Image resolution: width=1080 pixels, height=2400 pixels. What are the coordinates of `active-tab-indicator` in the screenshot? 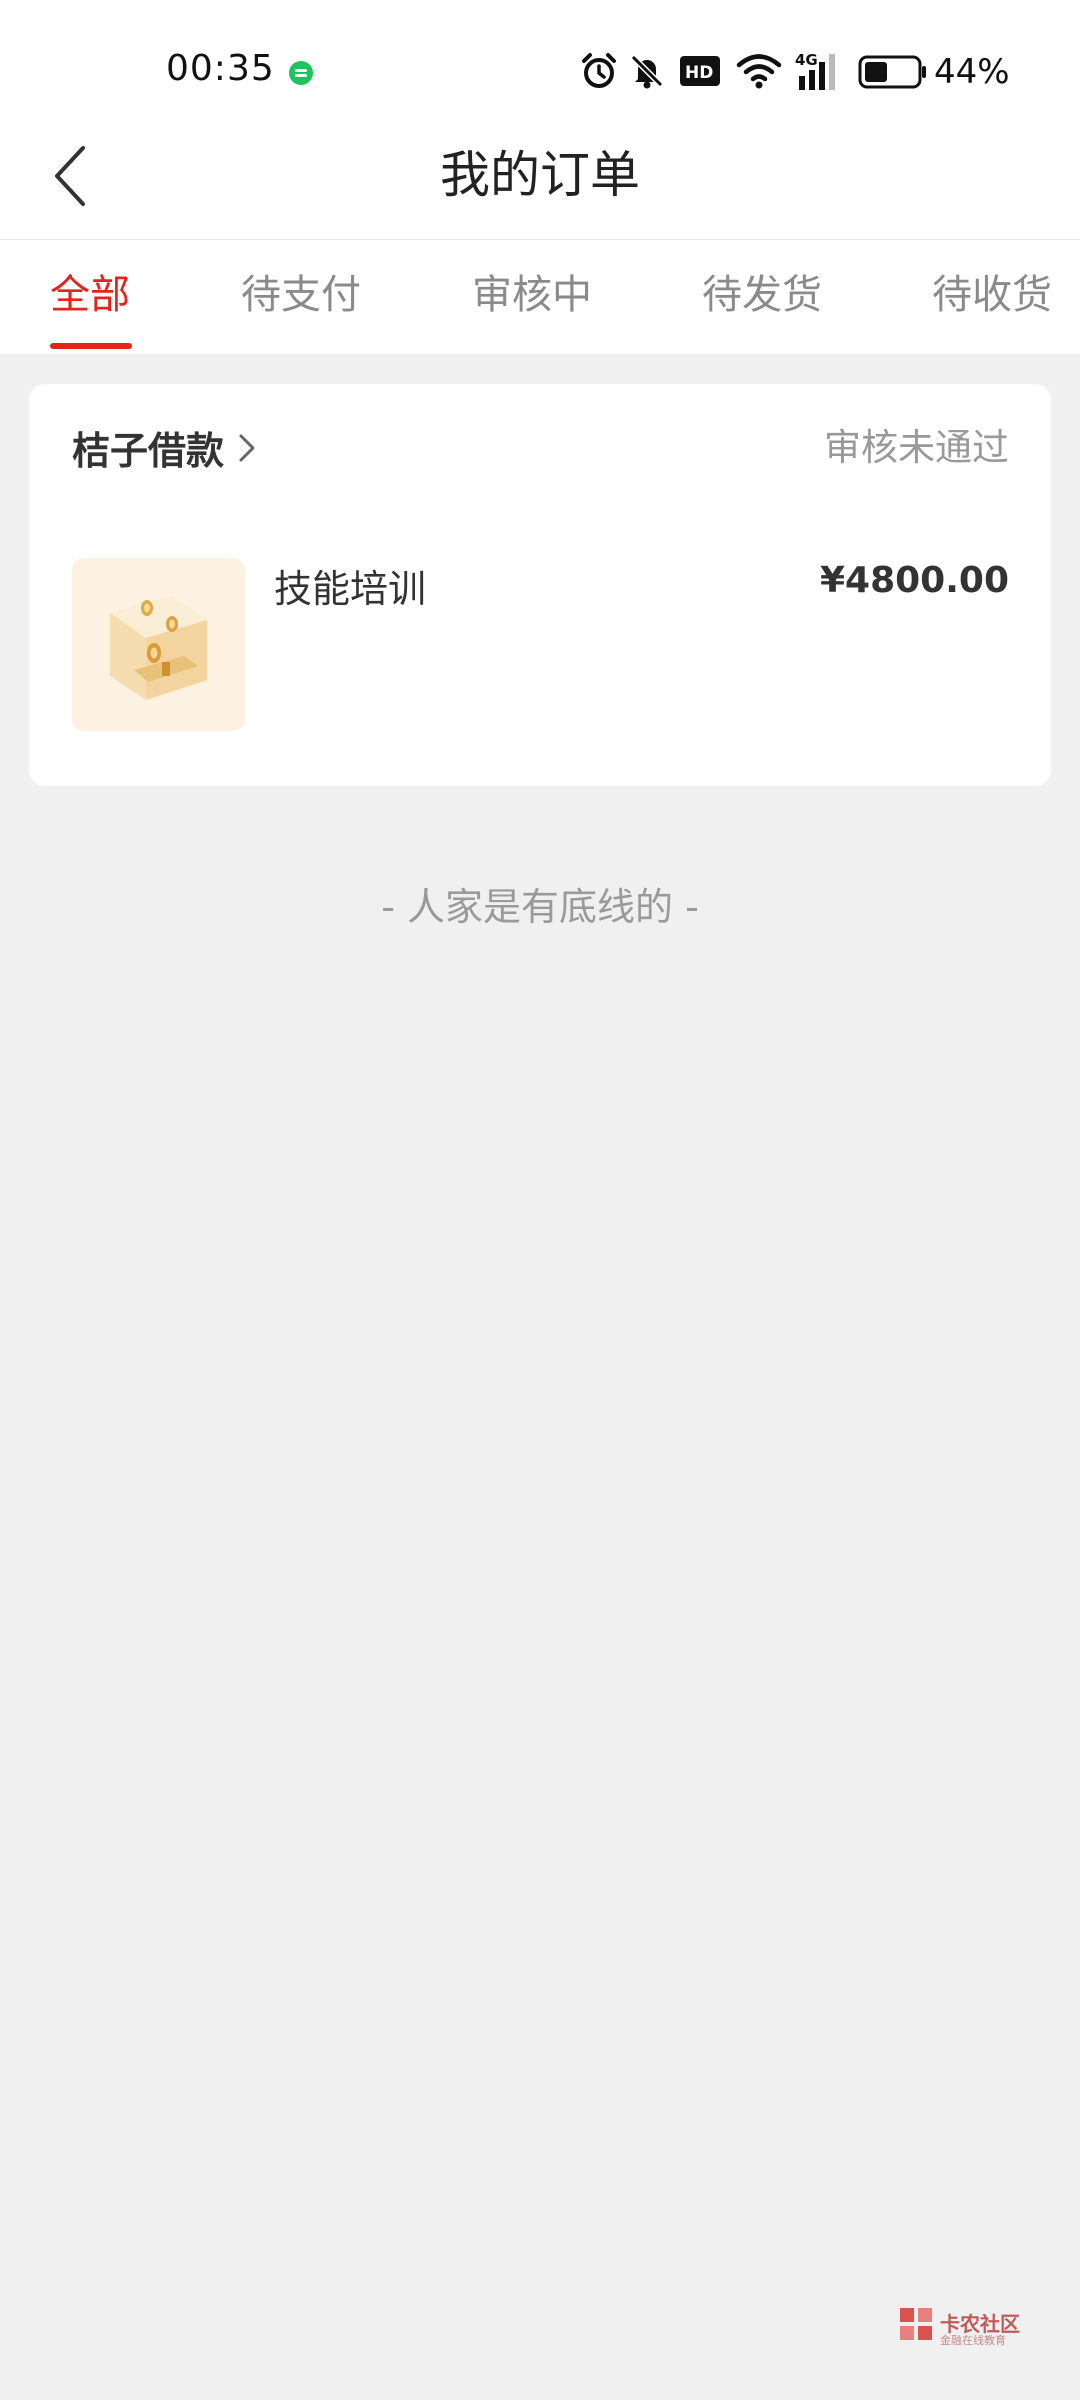 It's located at (91, 346).